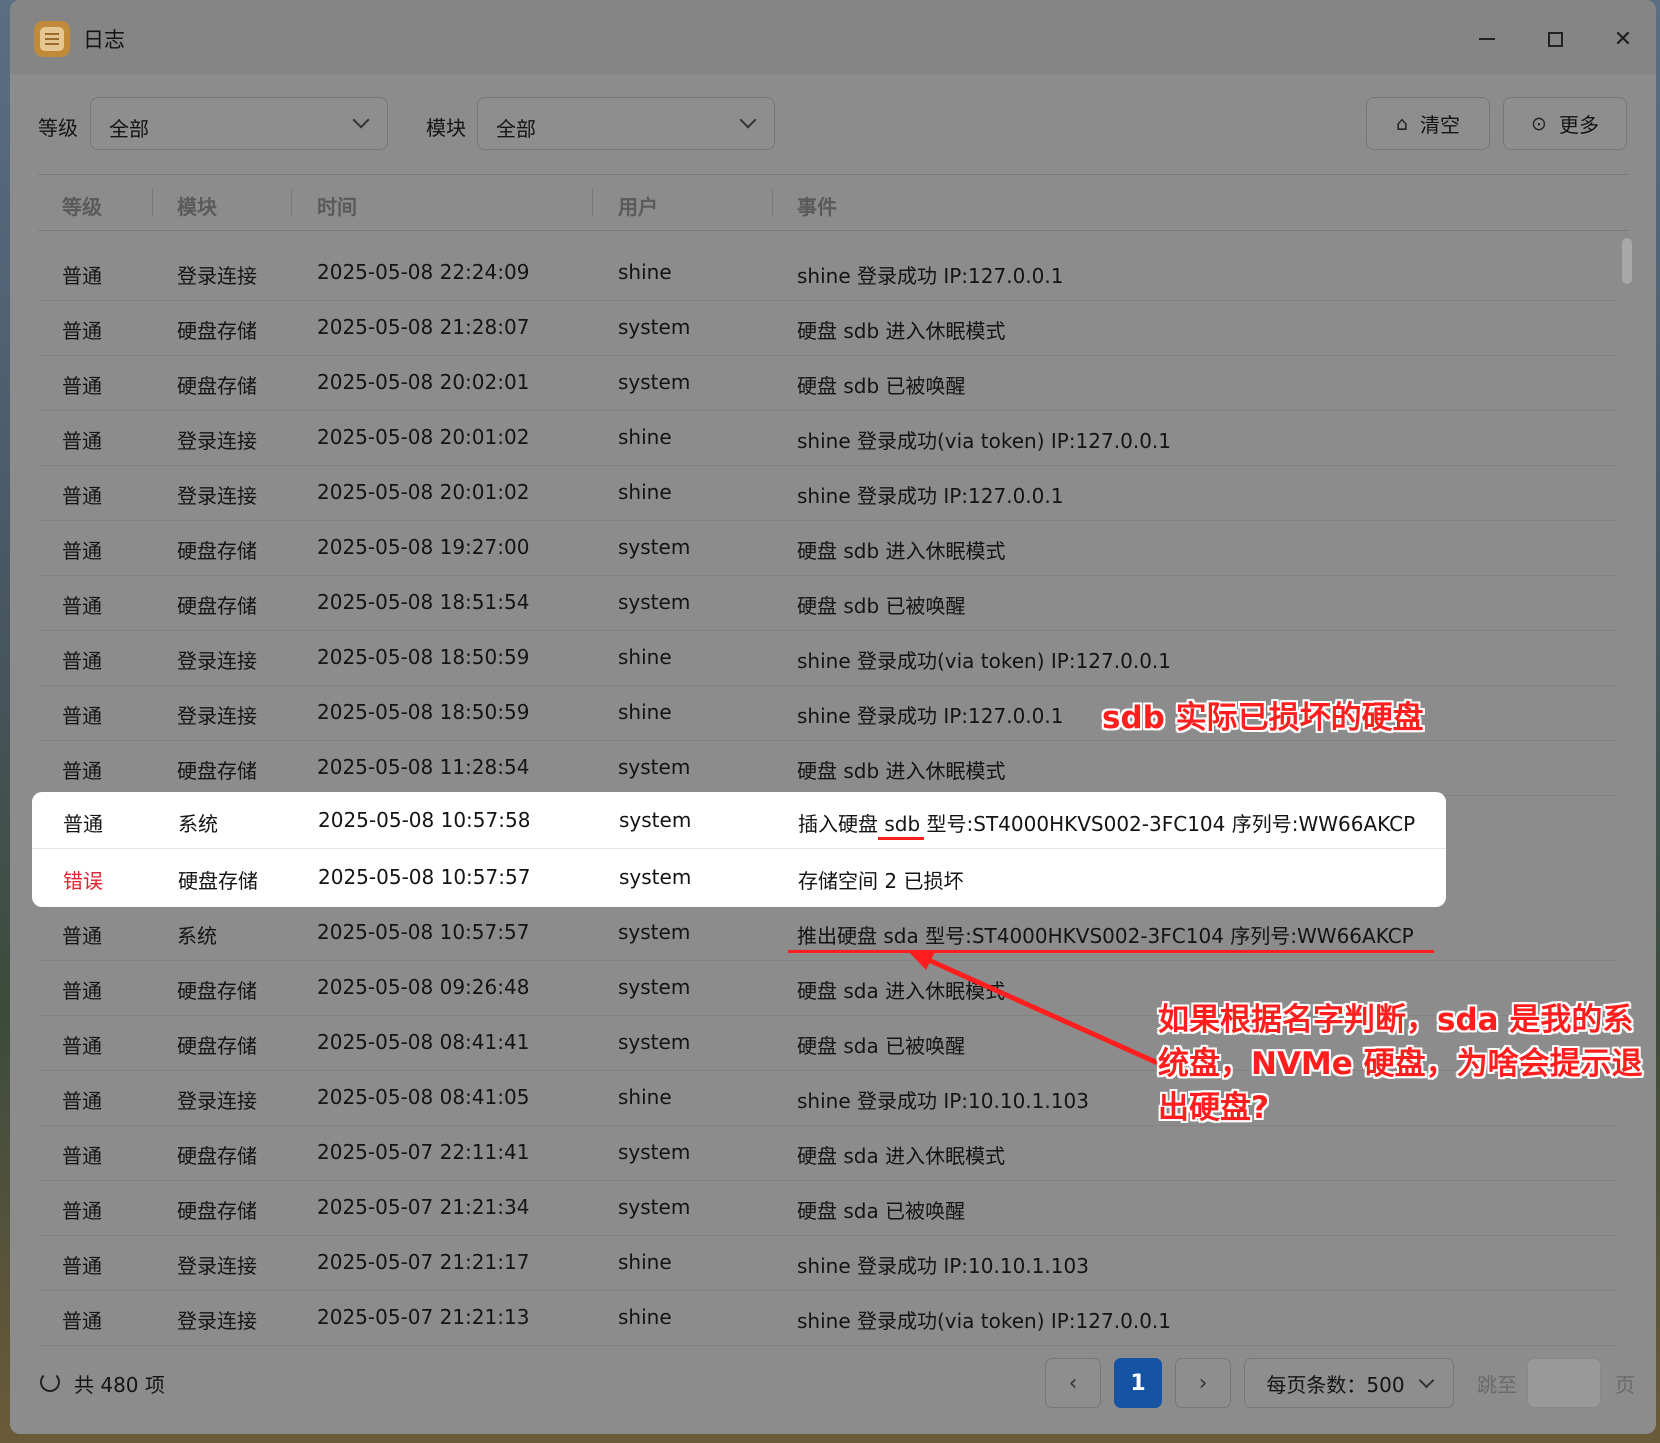 This screenshot has height=1443, width=1660. Describe the element at coordinates (1578, 125) in the screenshot. I see `more-button-label: 更多` at that location.